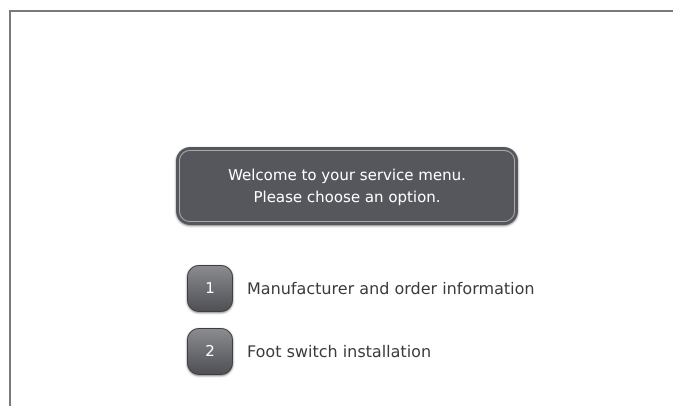 This screenshot has height=406, width=673. I want to click on option-number-button: 2, so click(210, 351).